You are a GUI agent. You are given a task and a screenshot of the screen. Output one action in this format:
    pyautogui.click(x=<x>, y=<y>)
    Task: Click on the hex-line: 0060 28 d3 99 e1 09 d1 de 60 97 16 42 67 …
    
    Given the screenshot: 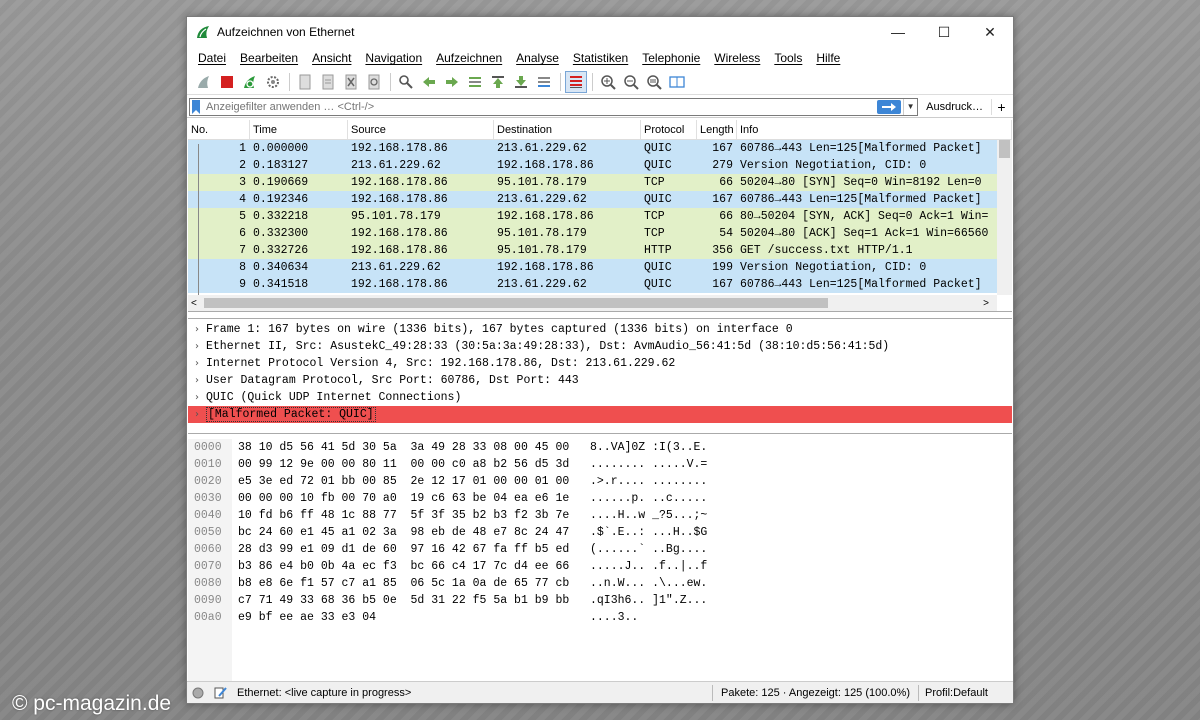 What is the action you would take?
    pyautogui.click(x=447, y=551)
    